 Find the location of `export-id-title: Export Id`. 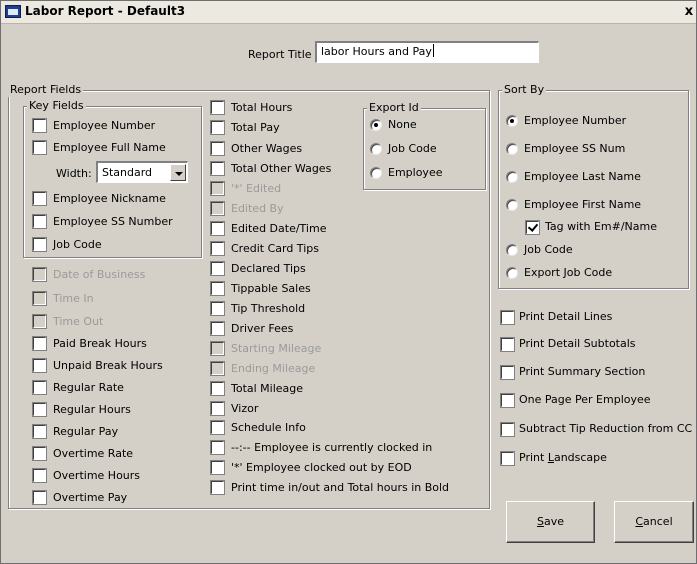

export-id-title: Export Id is located at coordinates (394, 108).